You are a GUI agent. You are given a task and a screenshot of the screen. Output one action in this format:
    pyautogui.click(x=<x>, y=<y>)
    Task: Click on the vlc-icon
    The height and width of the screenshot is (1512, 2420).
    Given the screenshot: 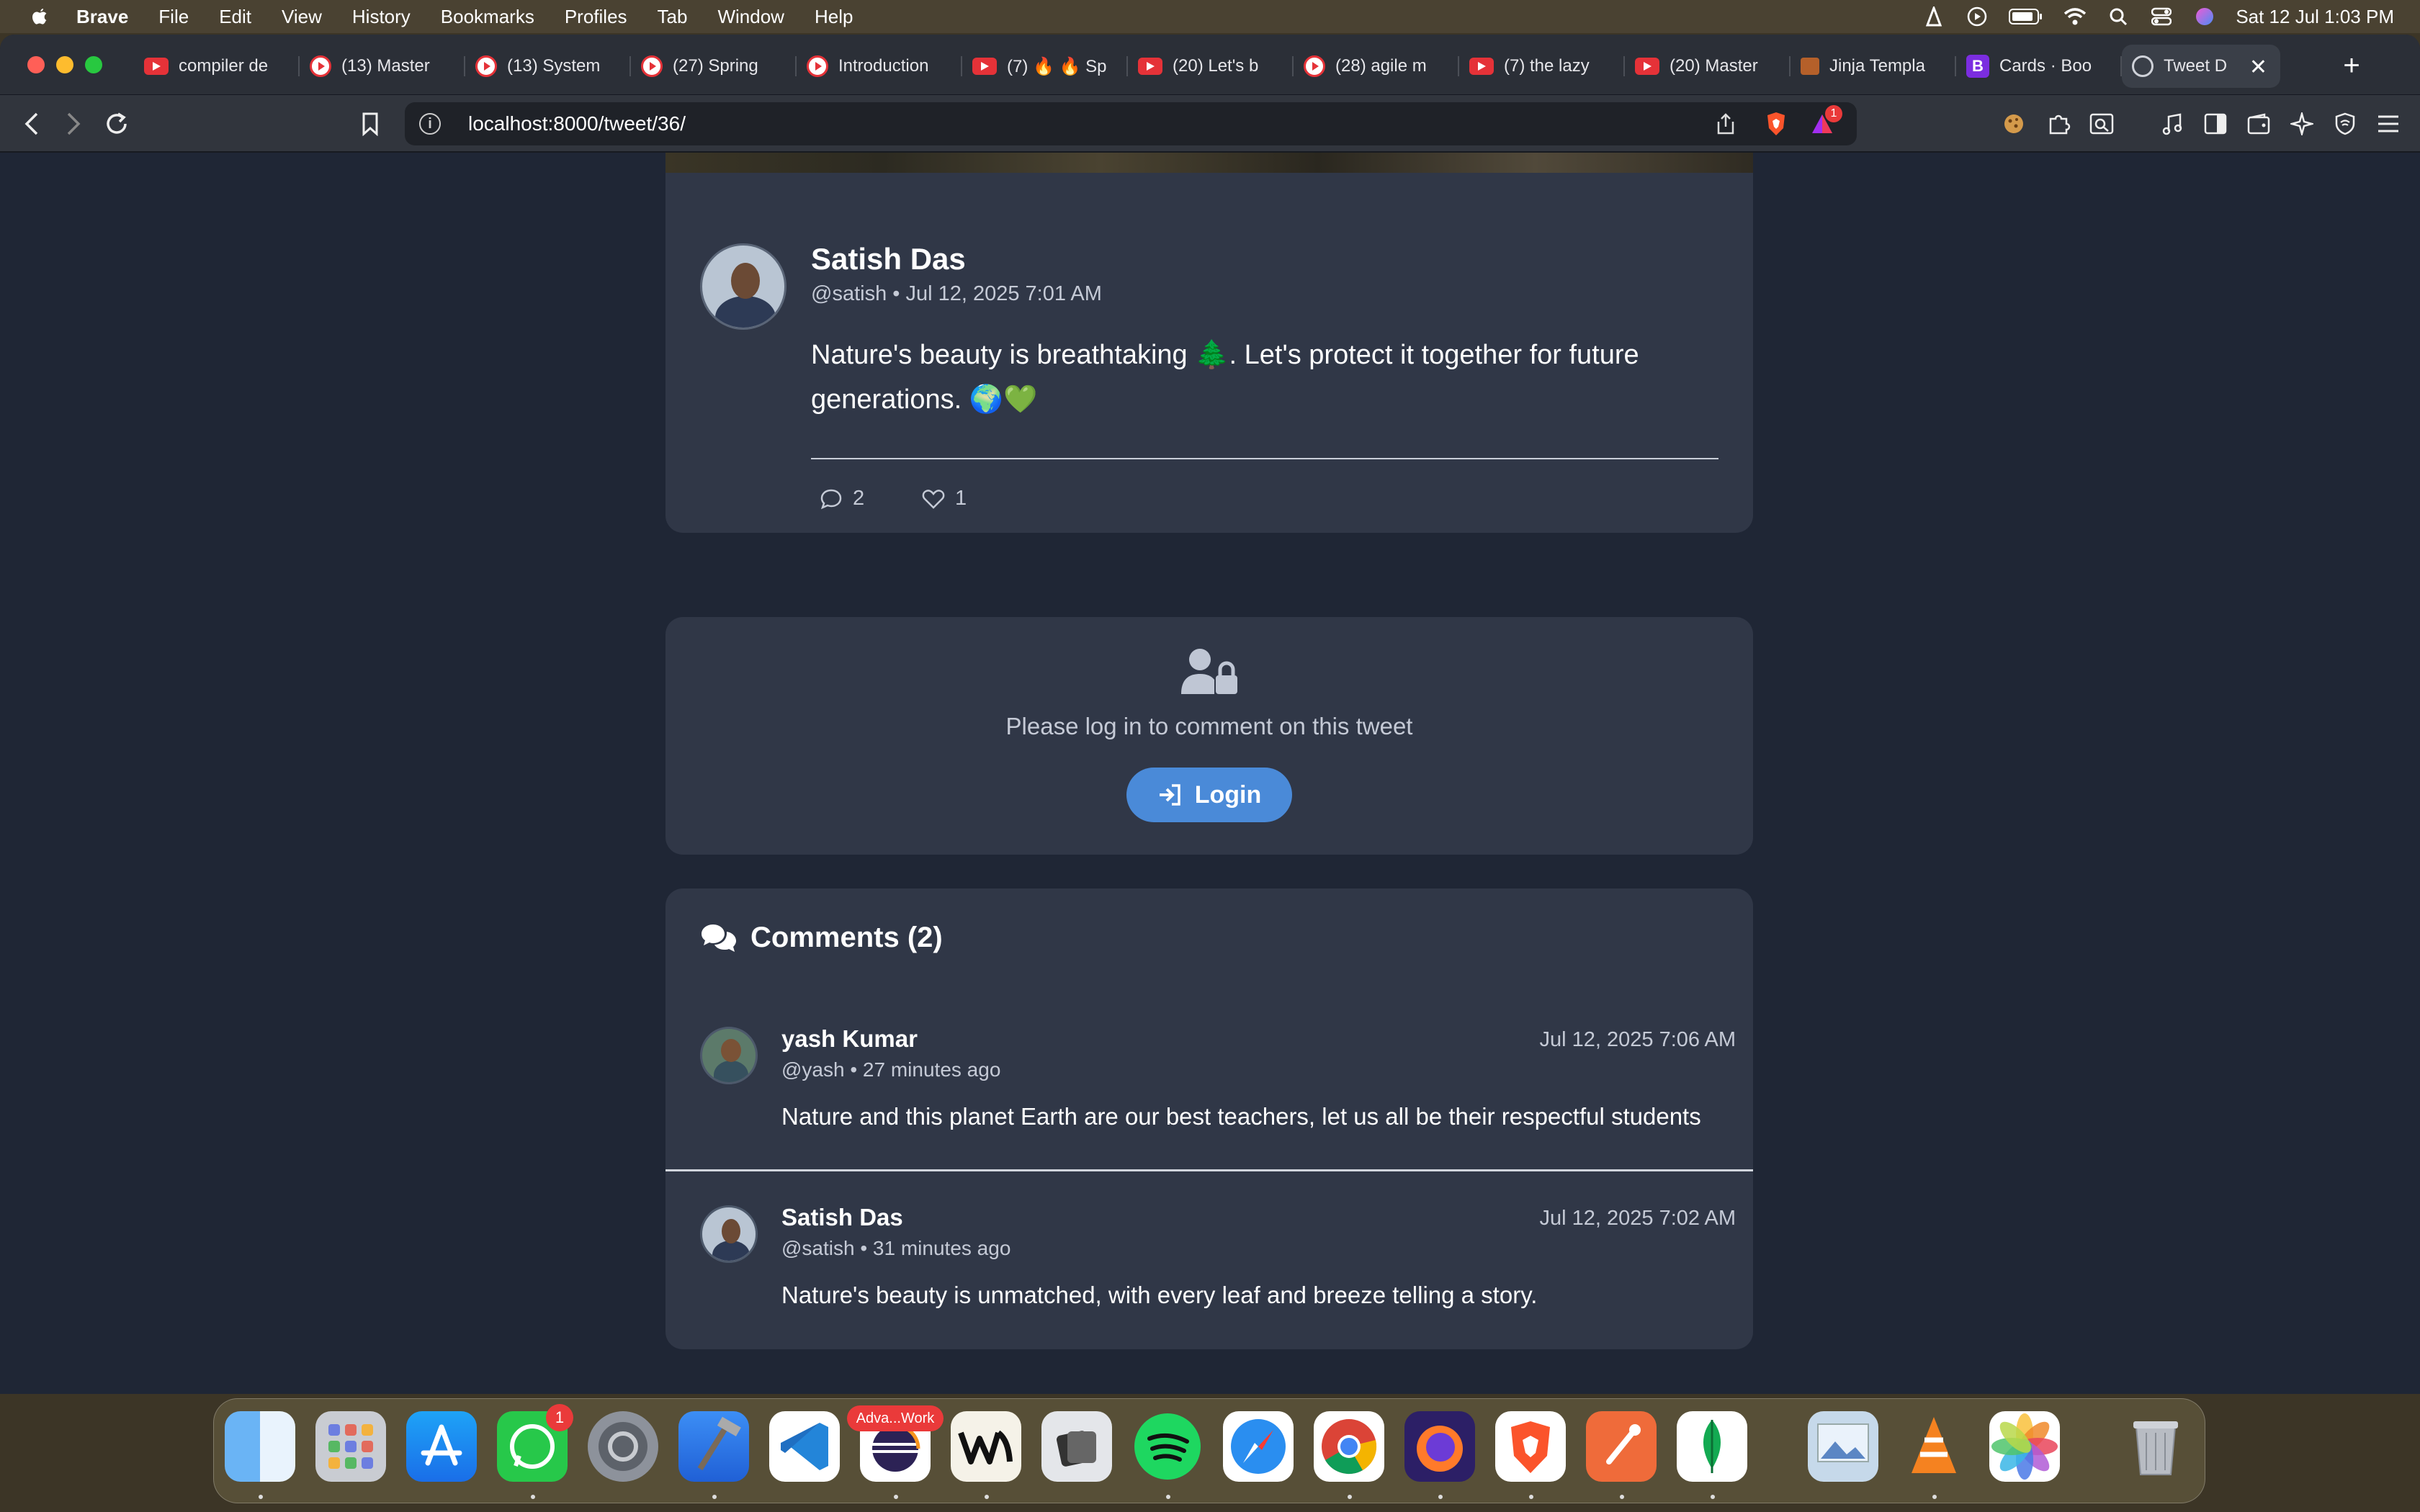 What is the action you would take?
    pyautogui.click(x=1934, y=1446)
    